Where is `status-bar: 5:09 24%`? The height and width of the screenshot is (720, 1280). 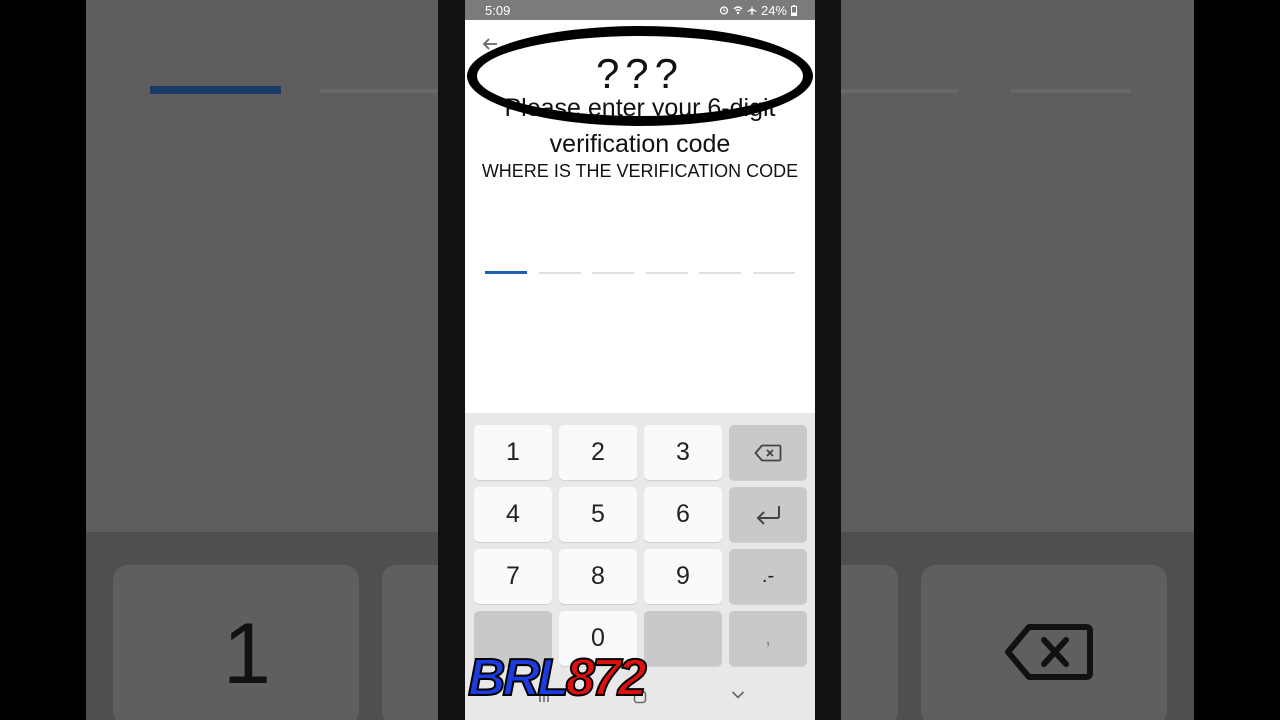
status-bar: 5:09 24% is located at coordinates (640, 10).